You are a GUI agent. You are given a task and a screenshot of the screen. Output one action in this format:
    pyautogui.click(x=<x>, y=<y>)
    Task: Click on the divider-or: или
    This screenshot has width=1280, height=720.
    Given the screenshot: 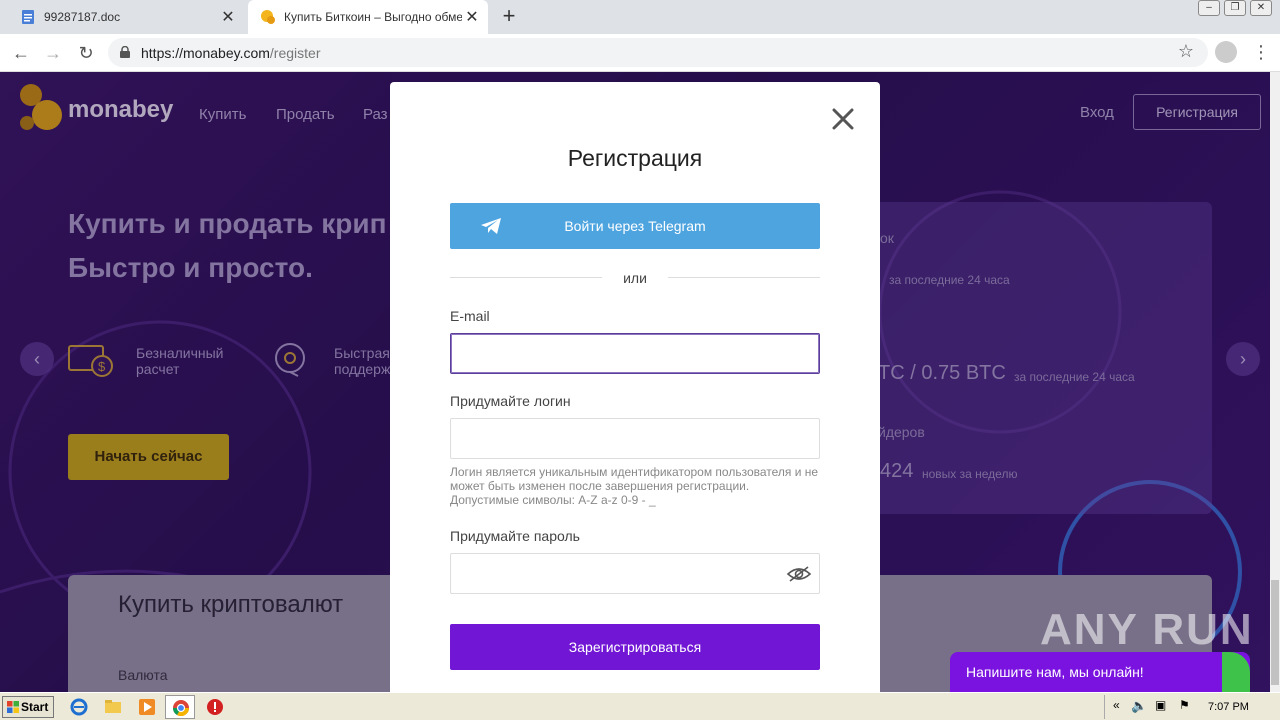 What is the action you would take?
    pyautogui.click(x=635, y=278)
    